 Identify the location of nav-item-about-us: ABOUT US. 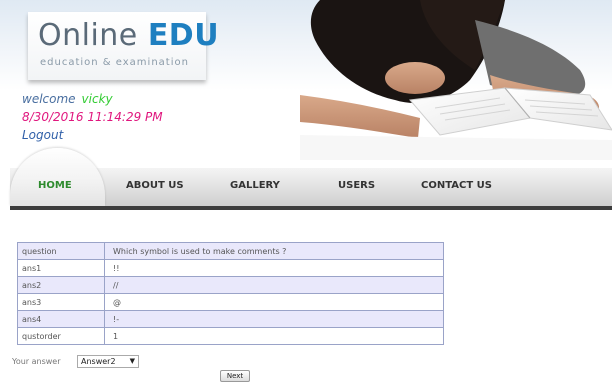
(155, 185).